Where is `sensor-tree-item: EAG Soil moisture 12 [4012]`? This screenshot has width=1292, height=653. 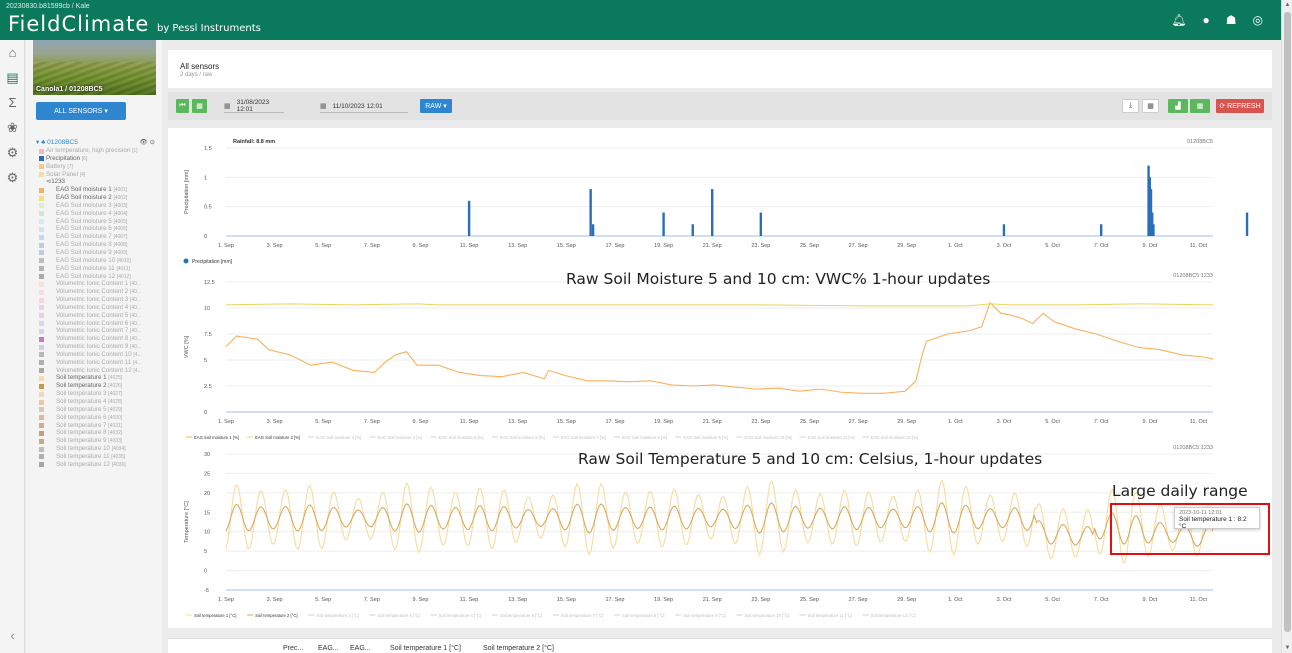
sensor-tree-item: EAG Soil moisture 12 [4012] is located at coordinates (98, 277).